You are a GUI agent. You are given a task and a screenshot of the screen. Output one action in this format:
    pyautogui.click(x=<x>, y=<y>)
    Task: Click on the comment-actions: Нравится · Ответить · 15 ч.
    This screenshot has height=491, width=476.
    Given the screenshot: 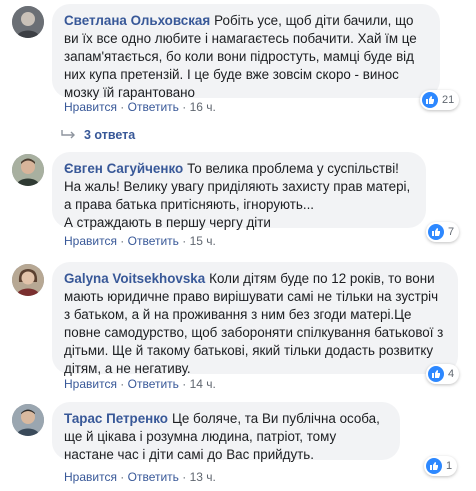 What is the action you would take?
    pyautogui.click(x=140, y=241)
    